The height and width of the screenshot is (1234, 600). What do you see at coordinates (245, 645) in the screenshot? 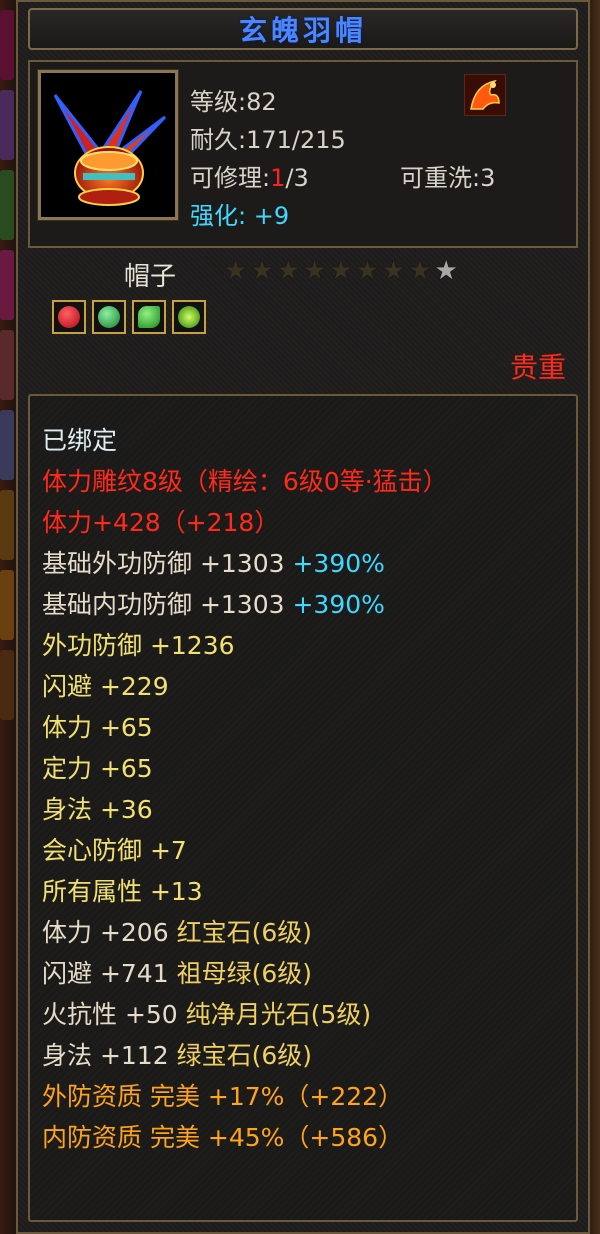
I see `attribute-row: 外功防御 +1236` at bounding box center [245, 645].